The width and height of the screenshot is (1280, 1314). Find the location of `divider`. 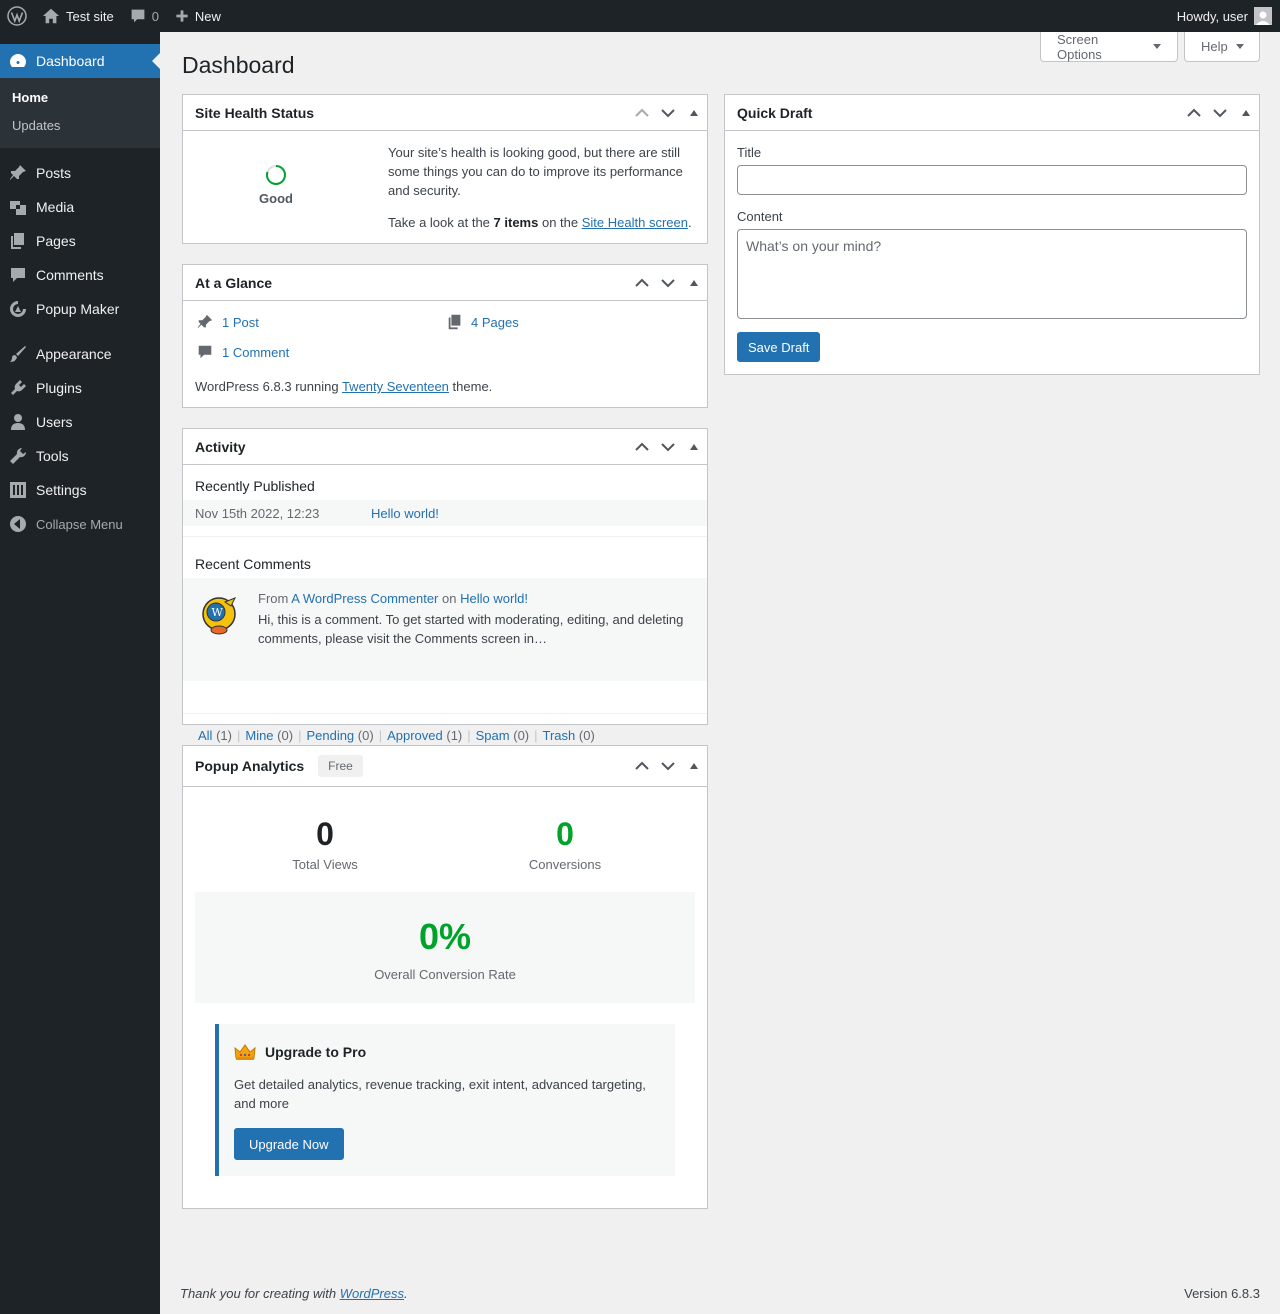

divider is located at coordinates (445, 713).